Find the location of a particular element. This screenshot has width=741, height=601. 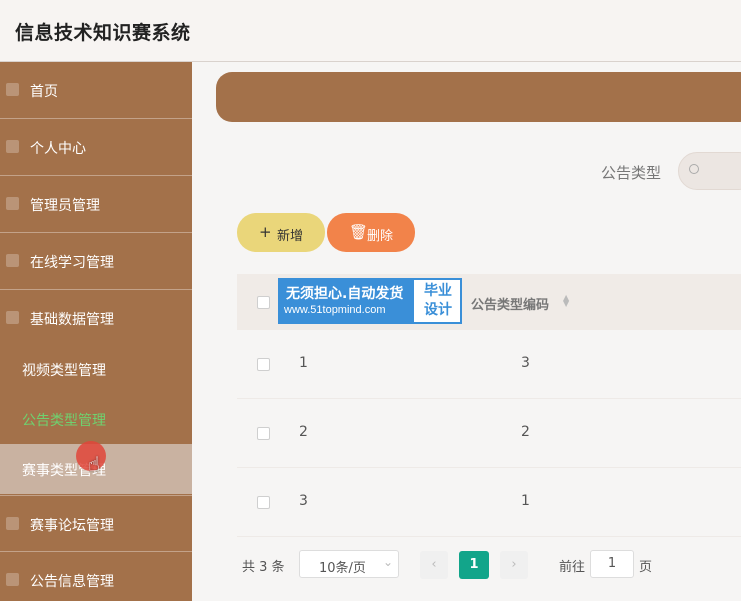

home-icon is located at coordinates (12, 89).